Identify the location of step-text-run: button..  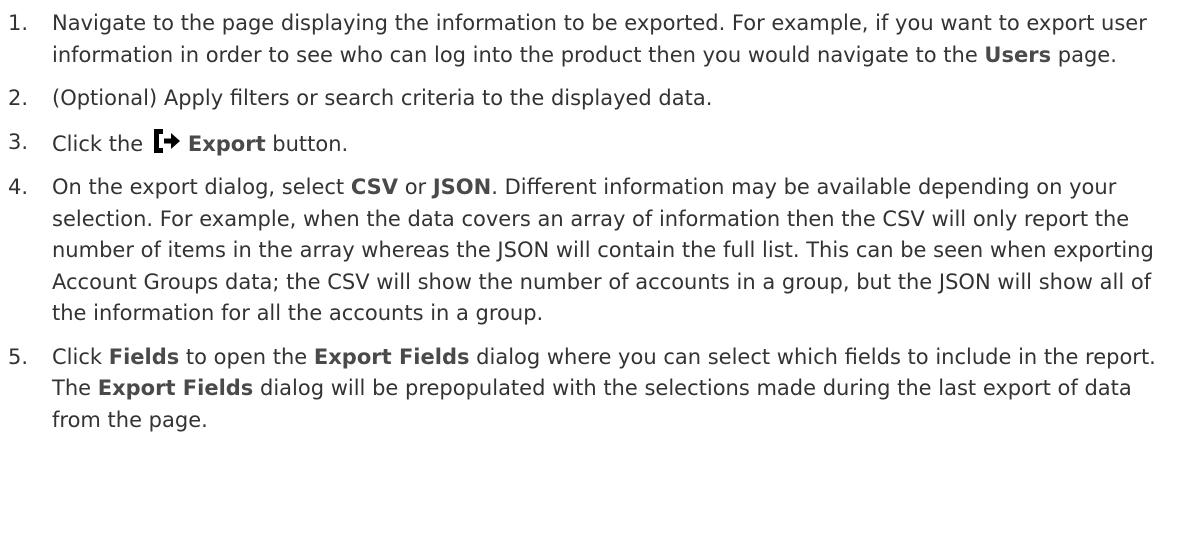
(307, 143).